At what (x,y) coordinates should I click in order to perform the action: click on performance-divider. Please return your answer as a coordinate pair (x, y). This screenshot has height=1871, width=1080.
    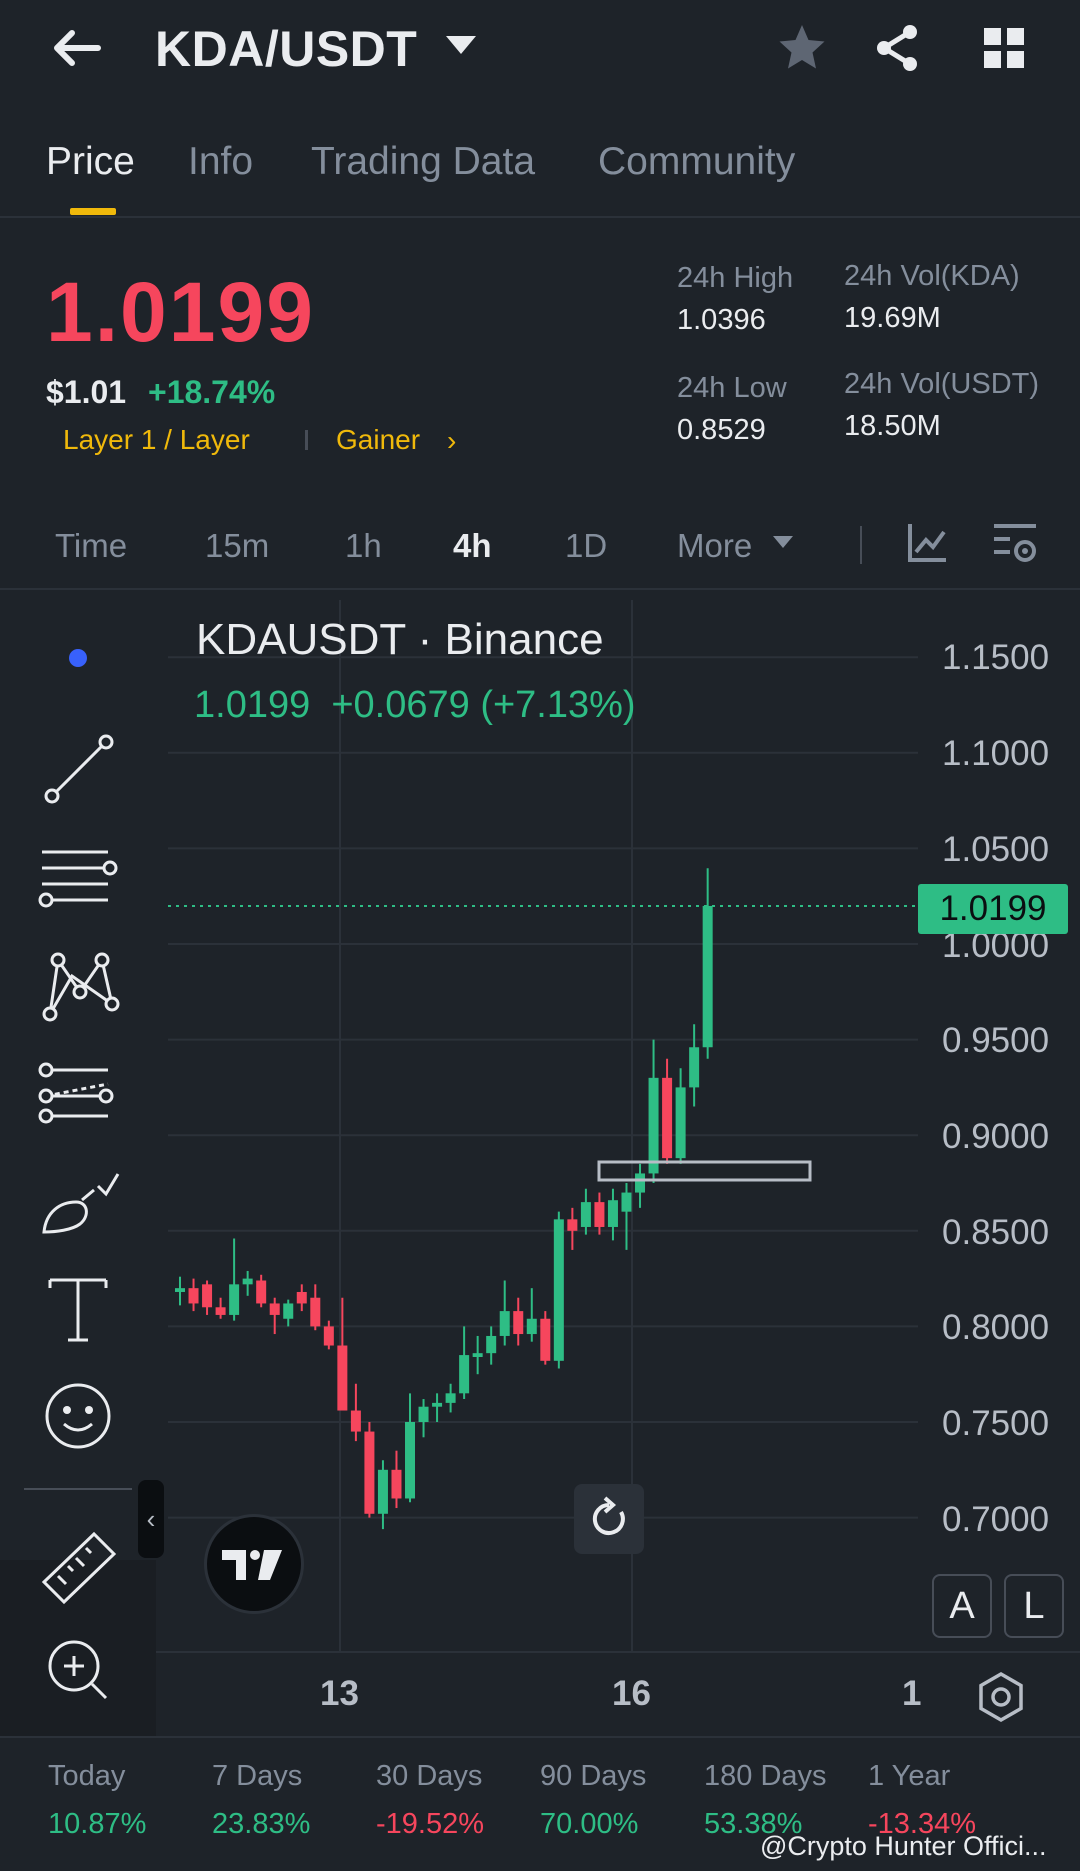
    Looking at the image, I should click on (540, 1737).